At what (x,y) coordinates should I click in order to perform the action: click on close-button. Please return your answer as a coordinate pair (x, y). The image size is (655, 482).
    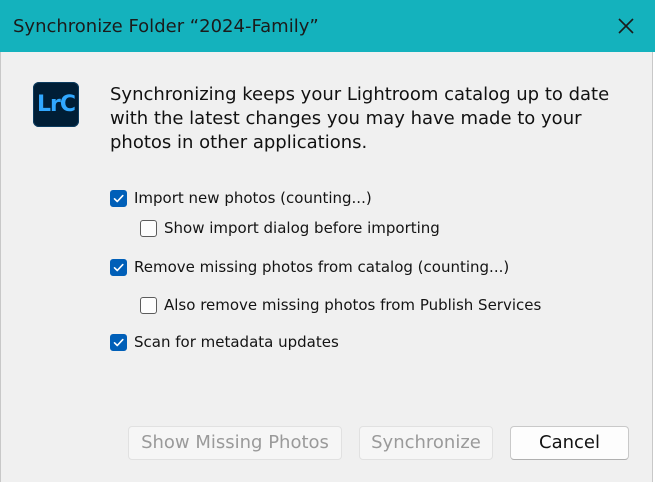
    Looking at the image, I should click on (626, 26).